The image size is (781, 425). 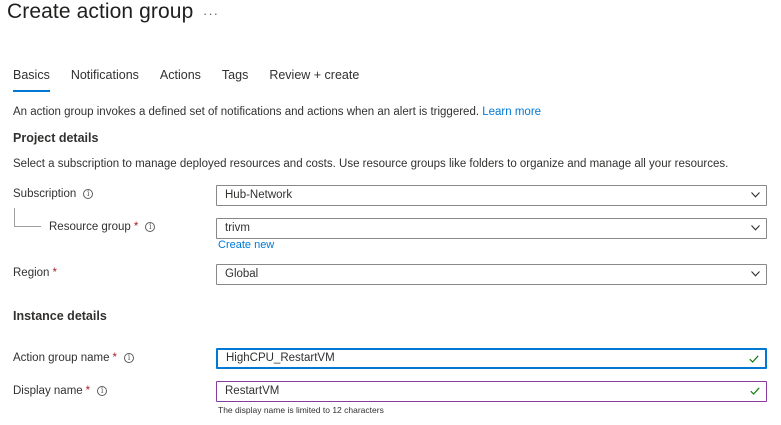 What do you see at coordinates (511, 112) in the screenshot?
I see `learn-more-link: Learn more` at bounding box center [511, 112].